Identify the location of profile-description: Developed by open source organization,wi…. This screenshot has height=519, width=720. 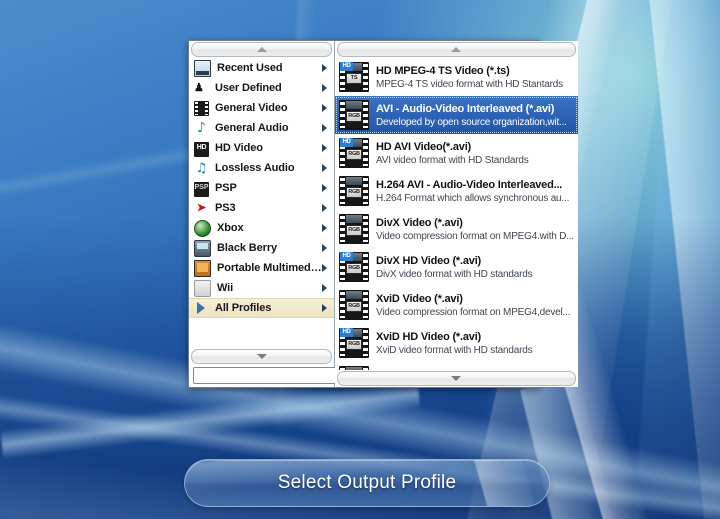
(471, 122).